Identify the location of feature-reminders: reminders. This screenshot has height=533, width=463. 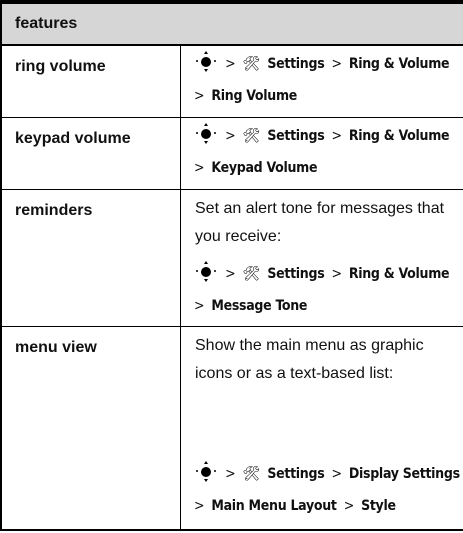
(54, 210).